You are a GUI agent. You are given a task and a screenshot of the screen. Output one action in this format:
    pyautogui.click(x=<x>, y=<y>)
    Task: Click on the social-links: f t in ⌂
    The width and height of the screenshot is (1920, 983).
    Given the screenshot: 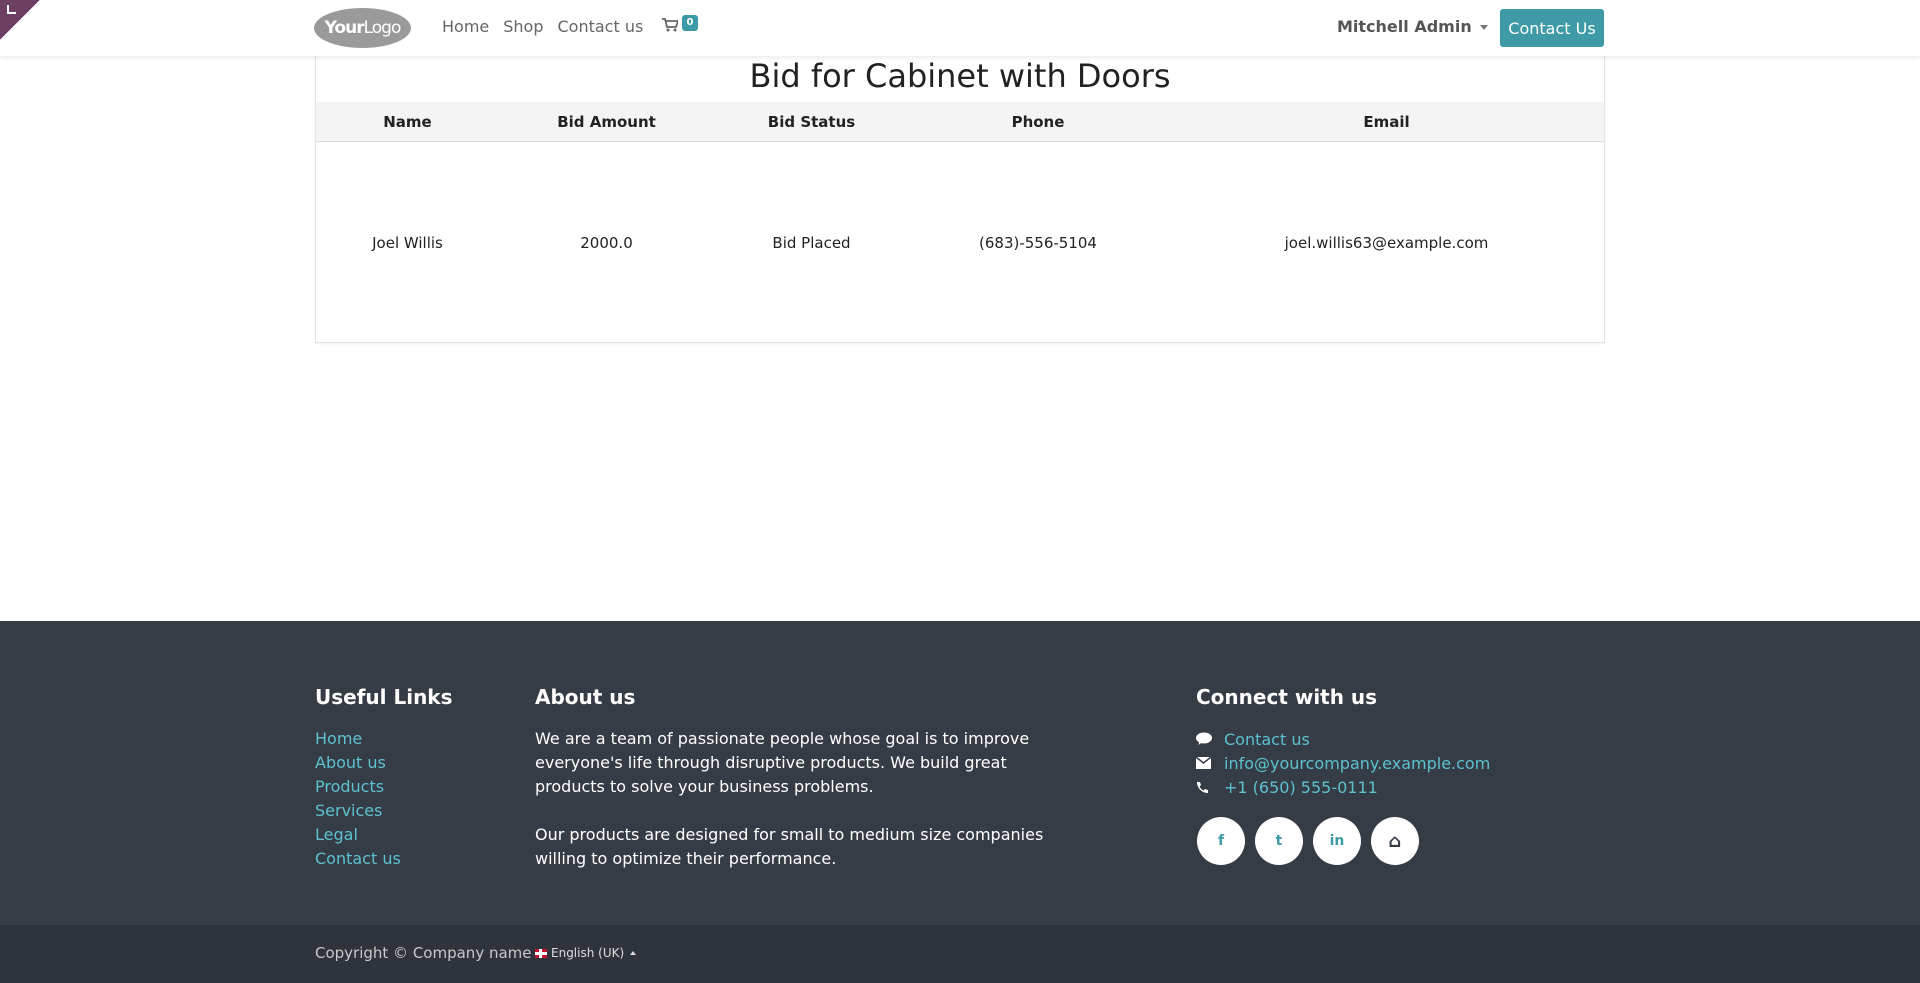 What is the action you would take?
    pyautogui.click(x=1308, y=841)
    